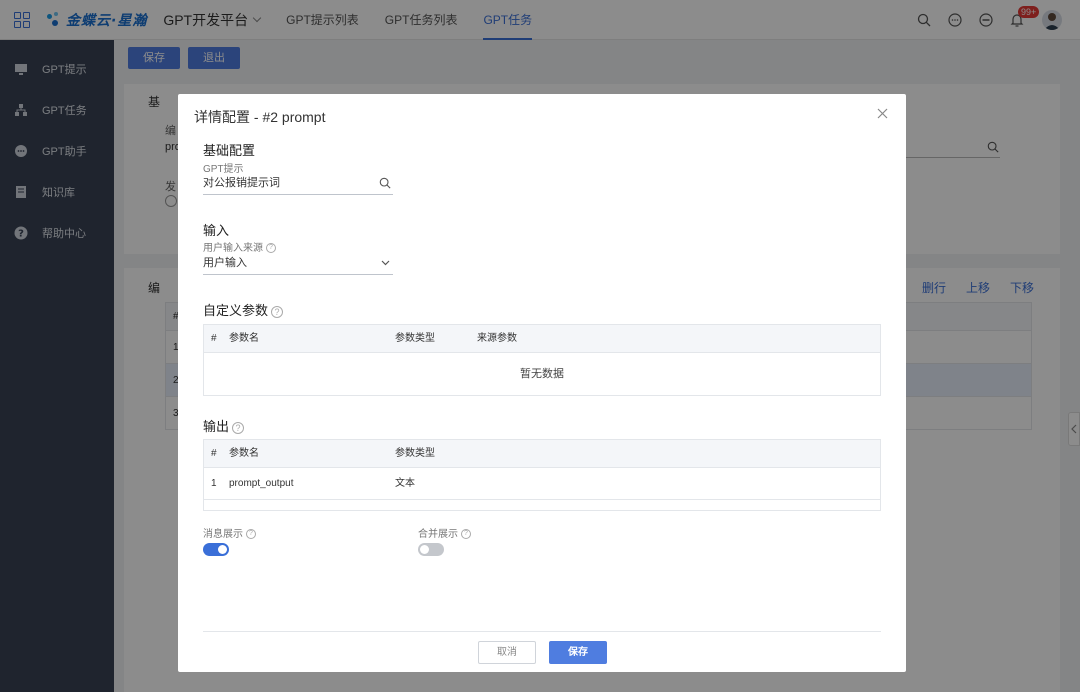 This screenshot has height=692, width=1080. I want to click on merge-display-label-text: 合并展示, so click(438, 534).